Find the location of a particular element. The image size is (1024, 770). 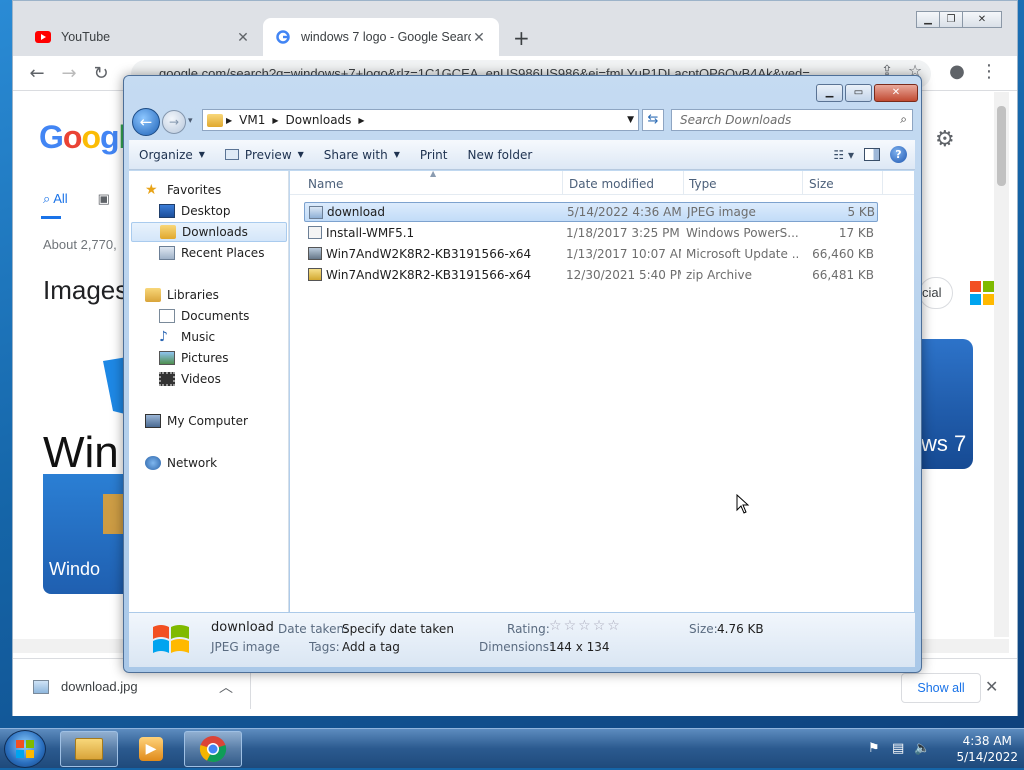

videos-icon is located at coordinates (167, 379).